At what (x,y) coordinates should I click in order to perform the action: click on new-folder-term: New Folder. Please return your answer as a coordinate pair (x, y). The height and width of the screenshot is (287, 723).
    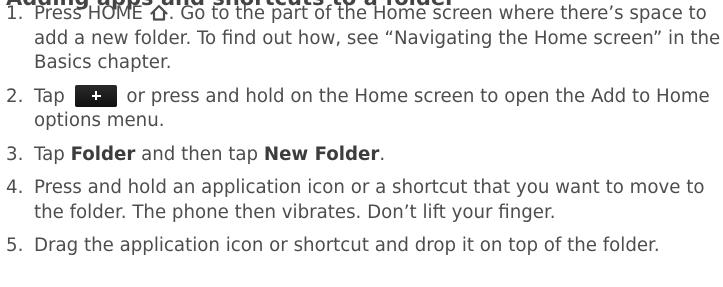
    Looking at the image, I should click on (321, 154).